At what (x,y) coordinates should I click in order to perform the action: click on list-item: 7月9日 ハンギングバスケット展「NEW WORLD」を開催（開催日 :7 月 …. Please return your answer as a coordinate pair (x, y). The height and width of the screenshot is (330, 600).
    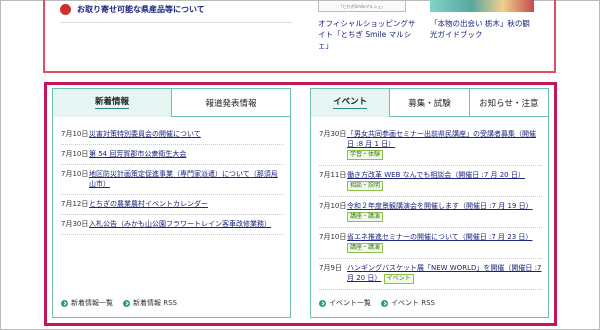
    Looking at the image, I should click on (430, 274).